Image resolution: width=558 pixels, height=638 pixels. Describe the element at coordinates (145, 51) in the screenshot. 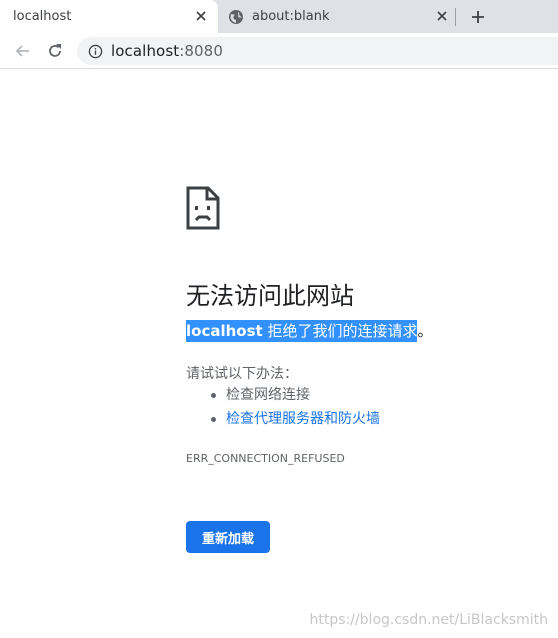

I see `url-host: localhost` at that location.